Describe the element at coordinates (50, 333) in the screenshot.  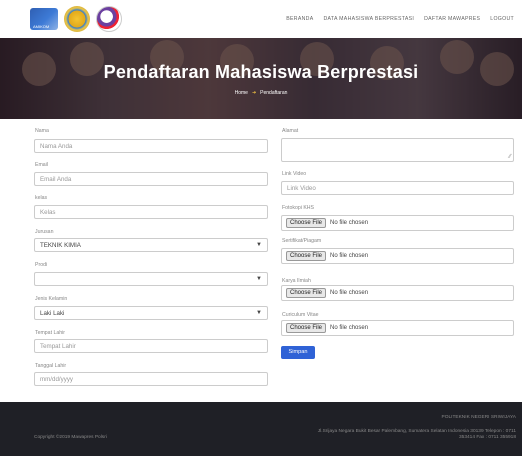
I see `tempat-lahir-label: Tempat Lahir` at that location.